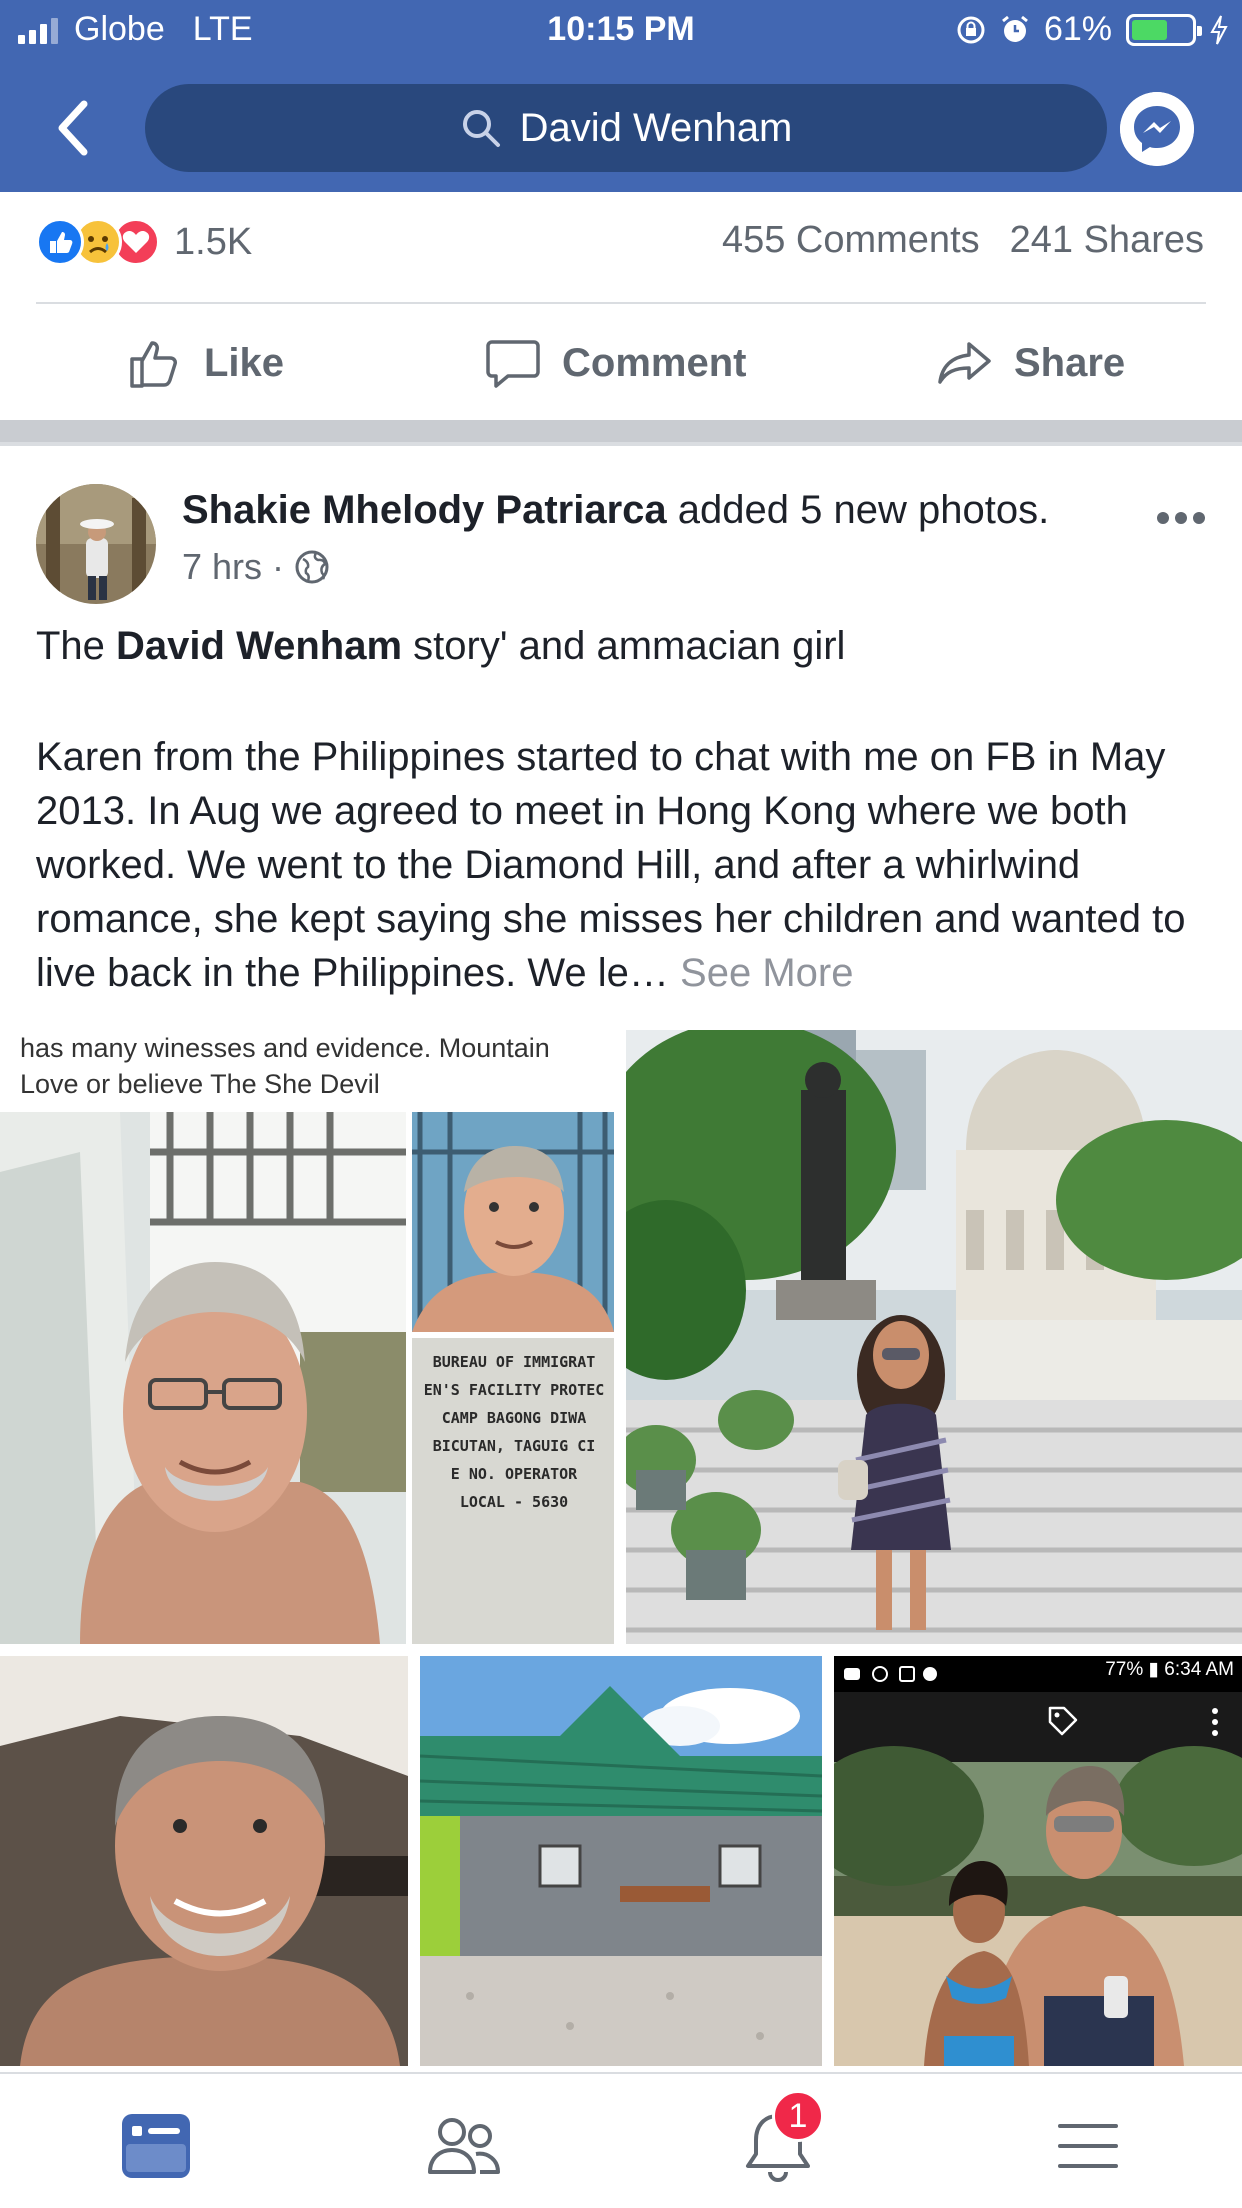 The height and width of the screenshot is (2208, 1242). What do you see at coordinates (222, 567) in the screenshot?
I see `post-time: 7 hrs` at bounding box center [222, 567].